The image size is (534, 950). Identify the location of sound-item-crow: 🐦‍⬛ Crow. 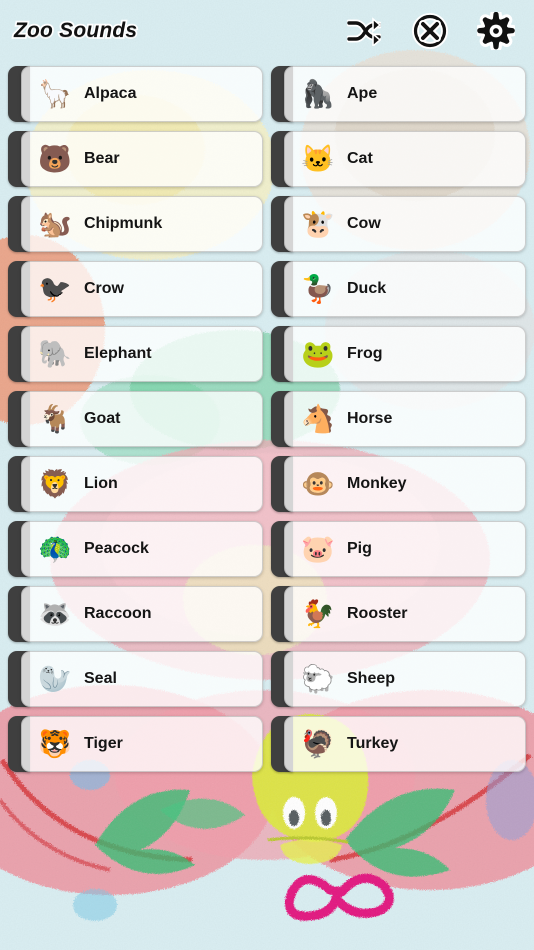
(135, 289).